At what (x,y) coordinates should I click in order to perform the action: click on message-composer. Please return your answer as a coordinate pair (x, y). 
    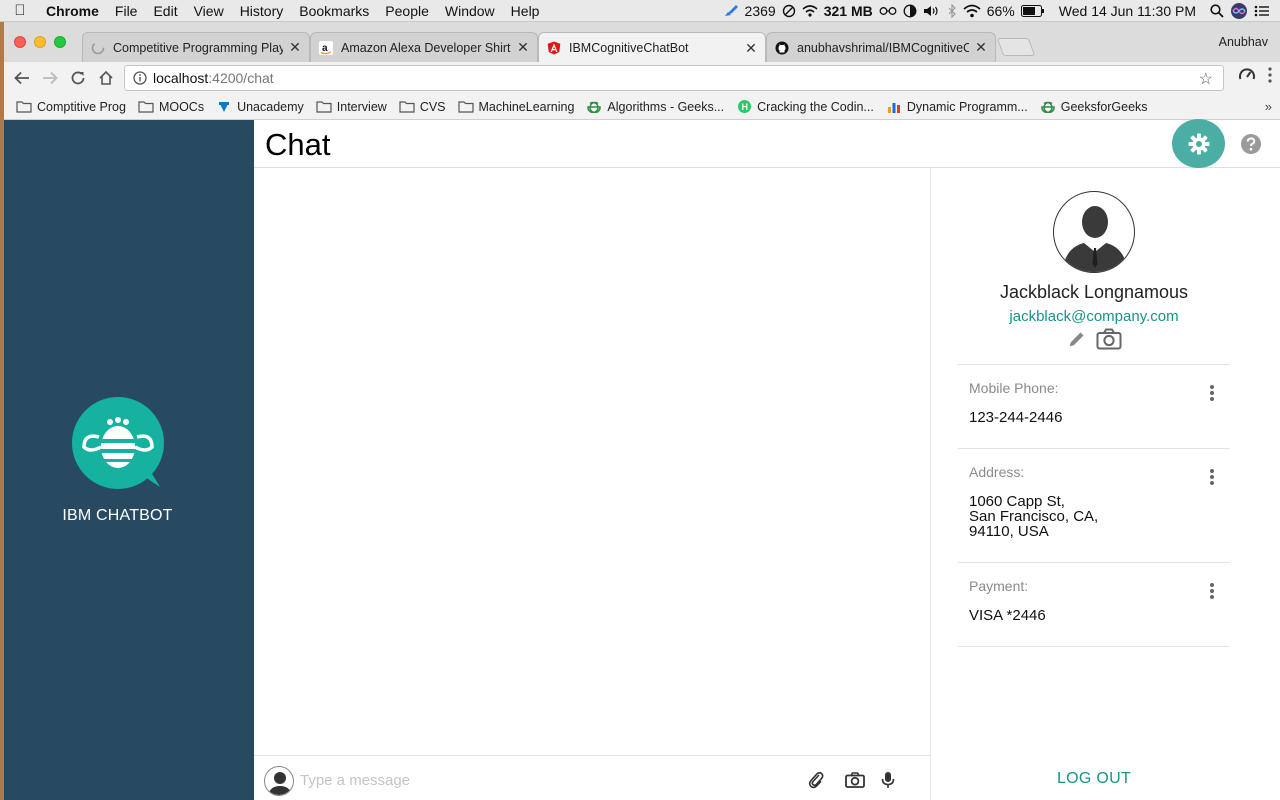
    Looking at the image, I should click on (592, 777).